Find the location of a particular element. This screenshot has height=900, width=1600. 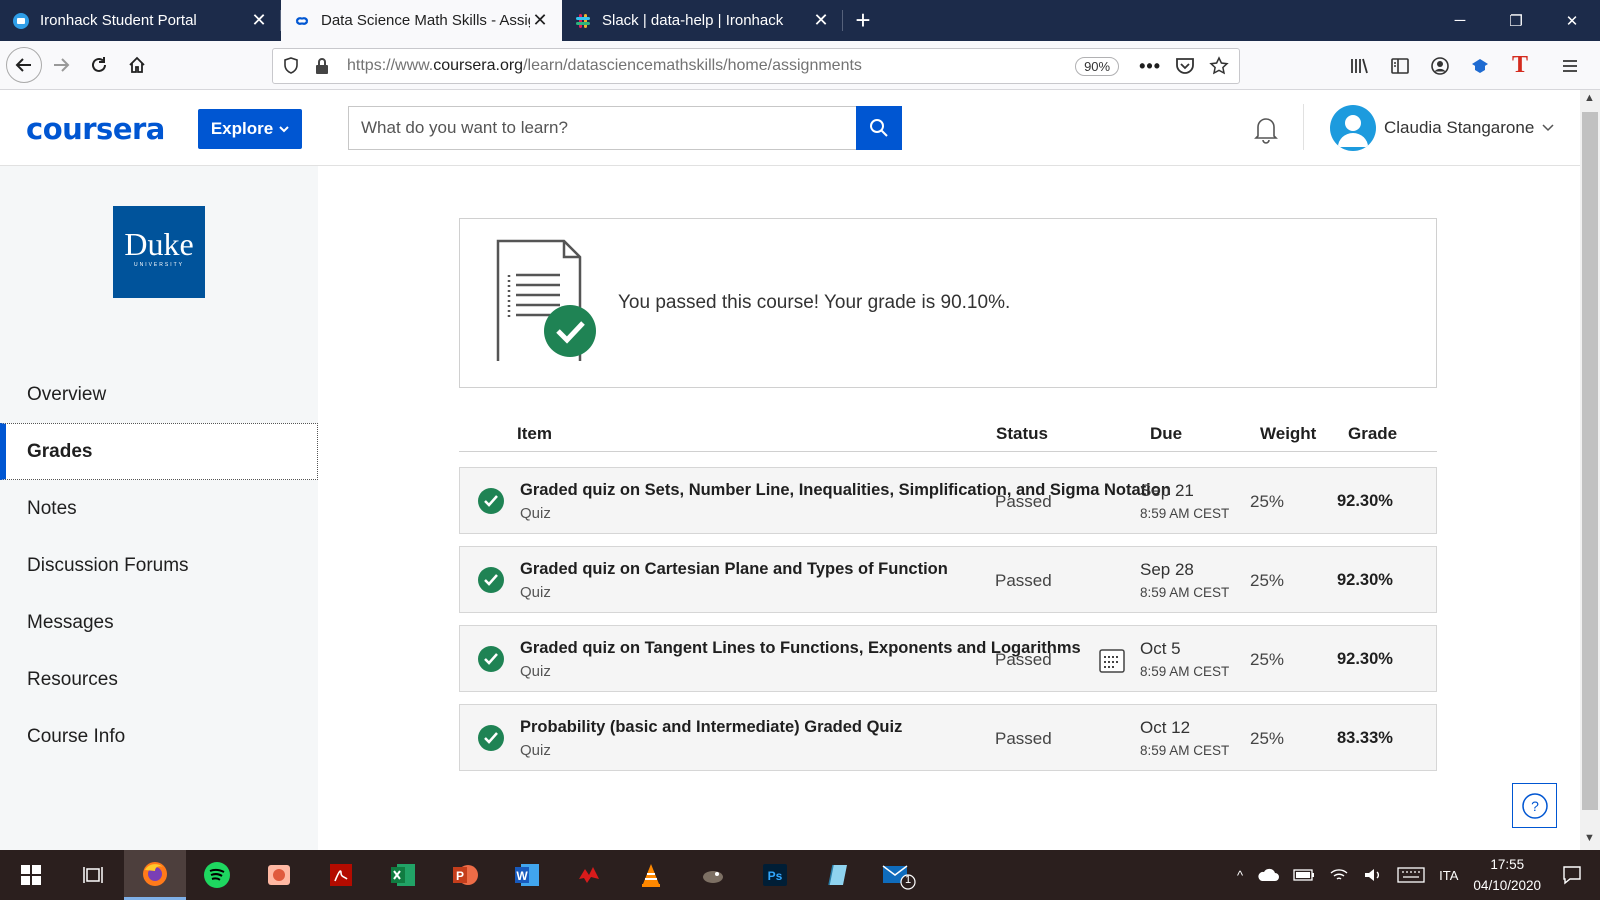

sidebar-item-notes: Notes is located at coordinates (159, 508).